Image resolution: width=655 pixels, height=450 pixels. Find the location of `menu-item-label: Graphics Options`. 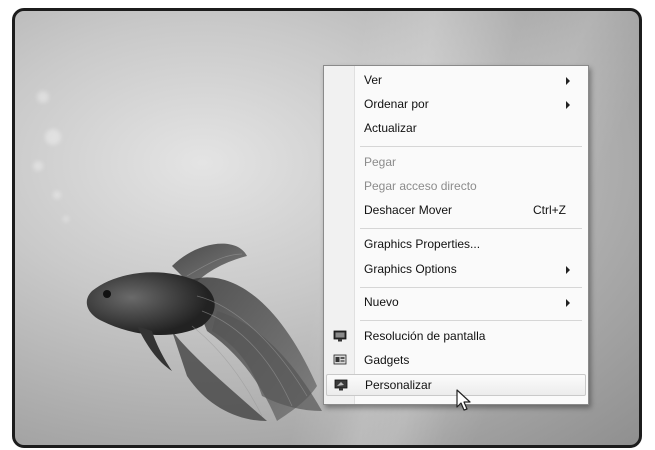

menu-item-label: Graphics Options is located at coordinates (410, 269).